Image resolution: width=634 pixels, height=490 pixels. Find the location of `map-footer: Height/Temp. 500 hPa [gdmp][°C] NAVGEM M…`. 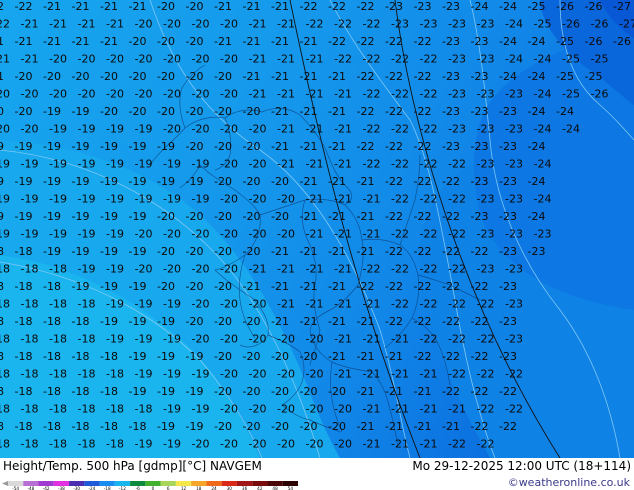

map-footer: Height/Temp. 500 hPa [gdmp][°C] NAVGEM M… is located at coordinates (317, 474).